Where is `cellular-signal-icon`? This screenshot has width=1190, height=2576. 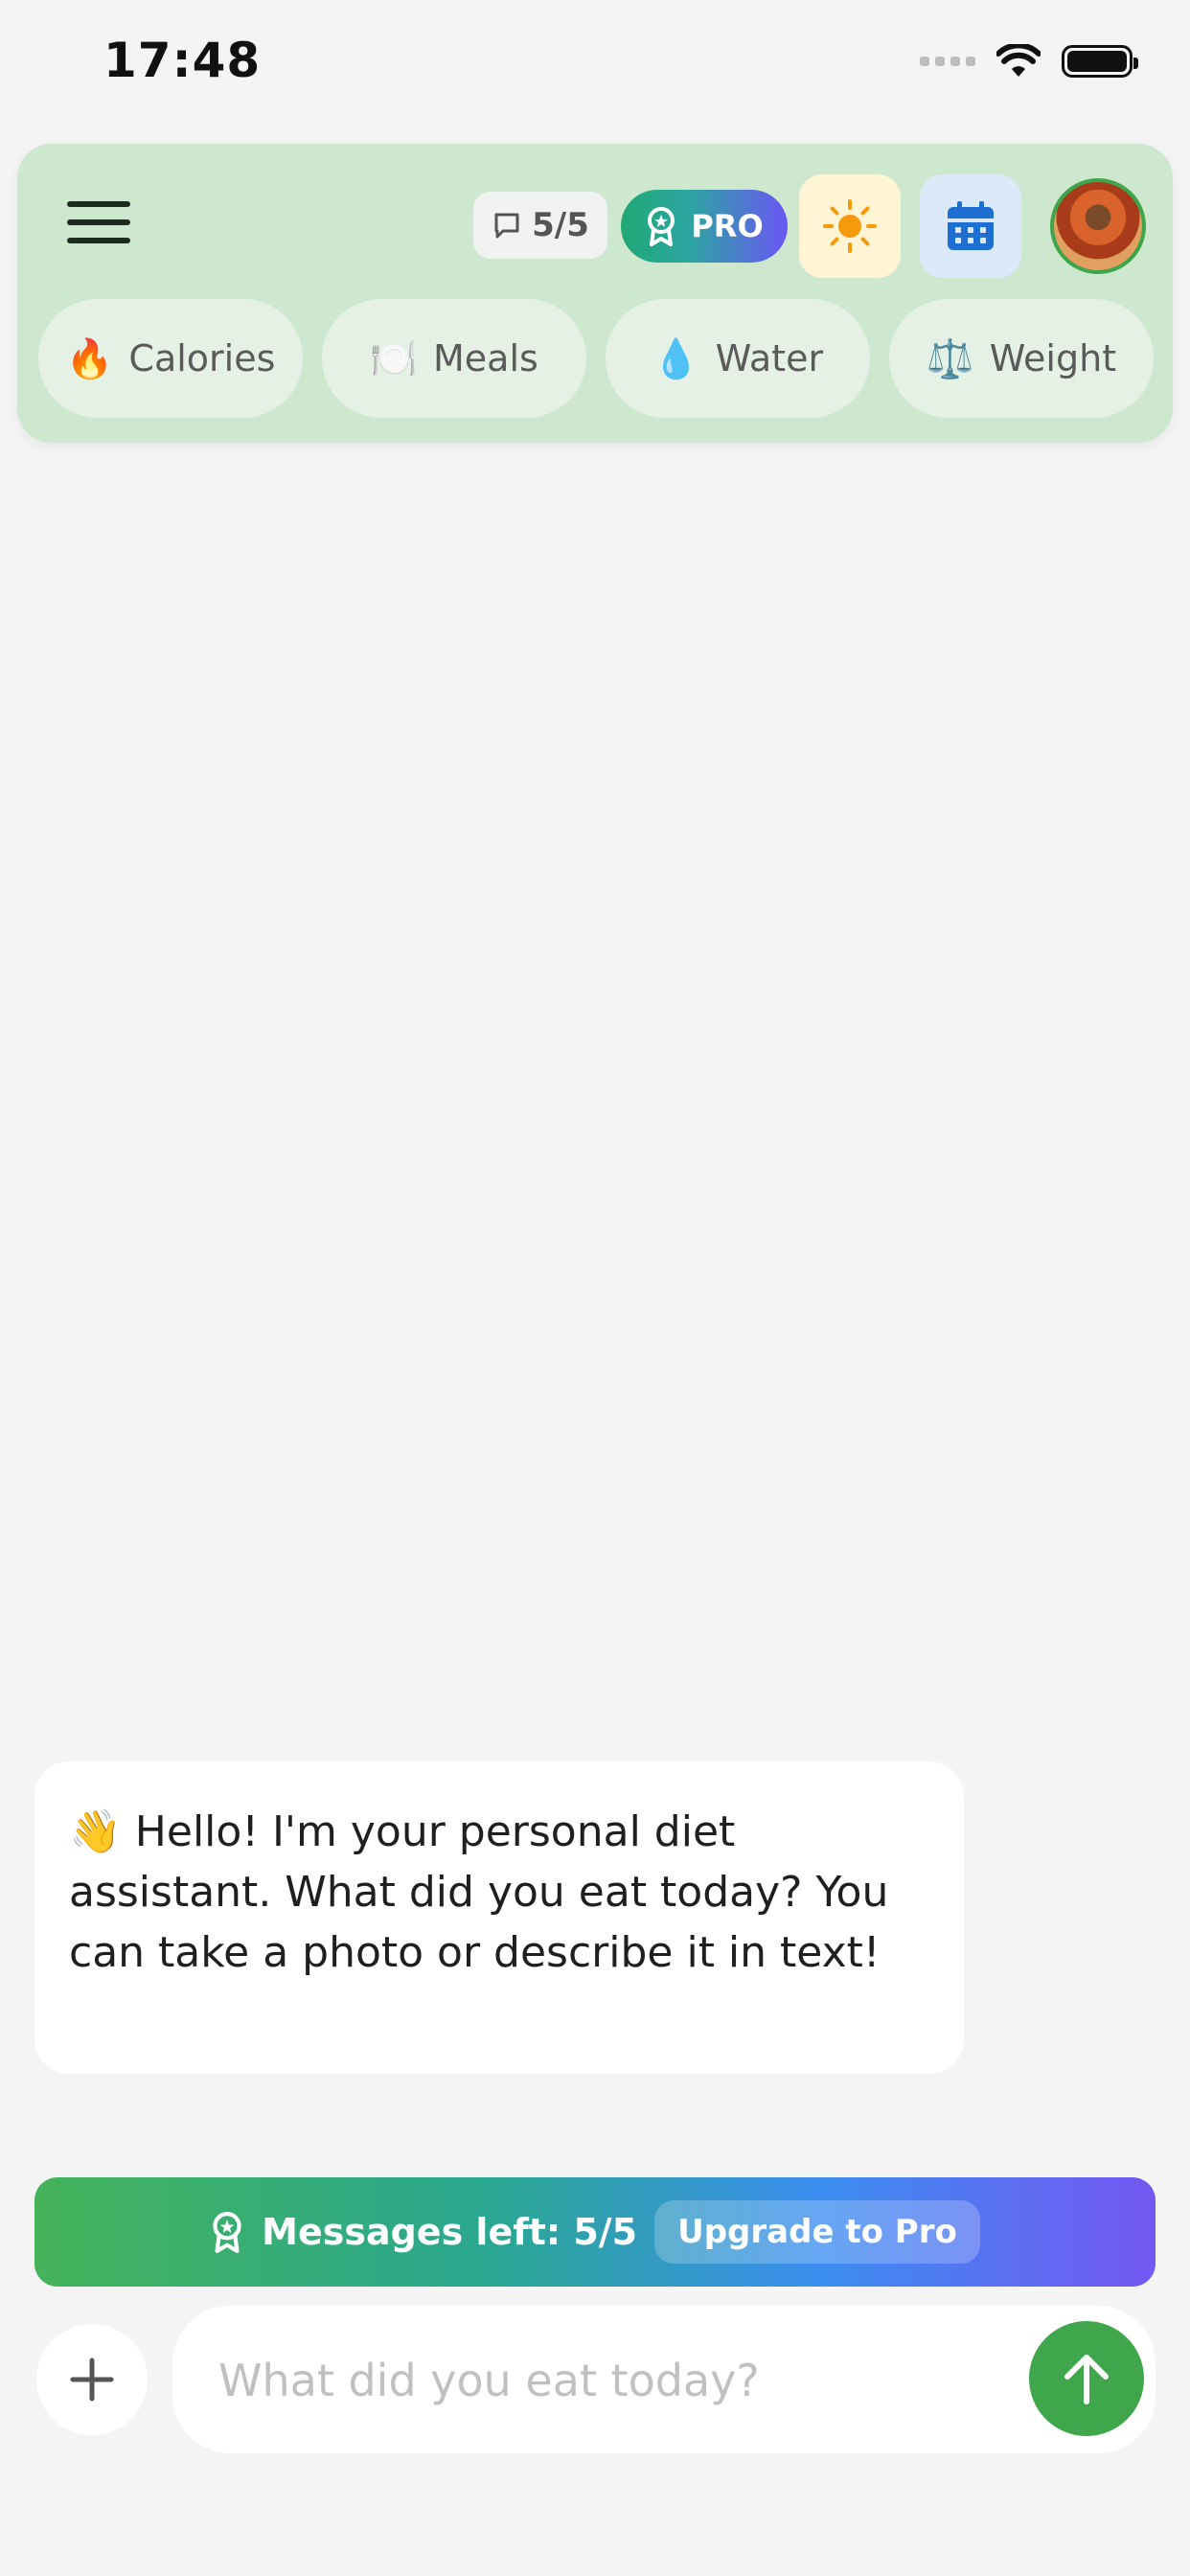
cellular-signal-icon is located at coordinates (948, 62).